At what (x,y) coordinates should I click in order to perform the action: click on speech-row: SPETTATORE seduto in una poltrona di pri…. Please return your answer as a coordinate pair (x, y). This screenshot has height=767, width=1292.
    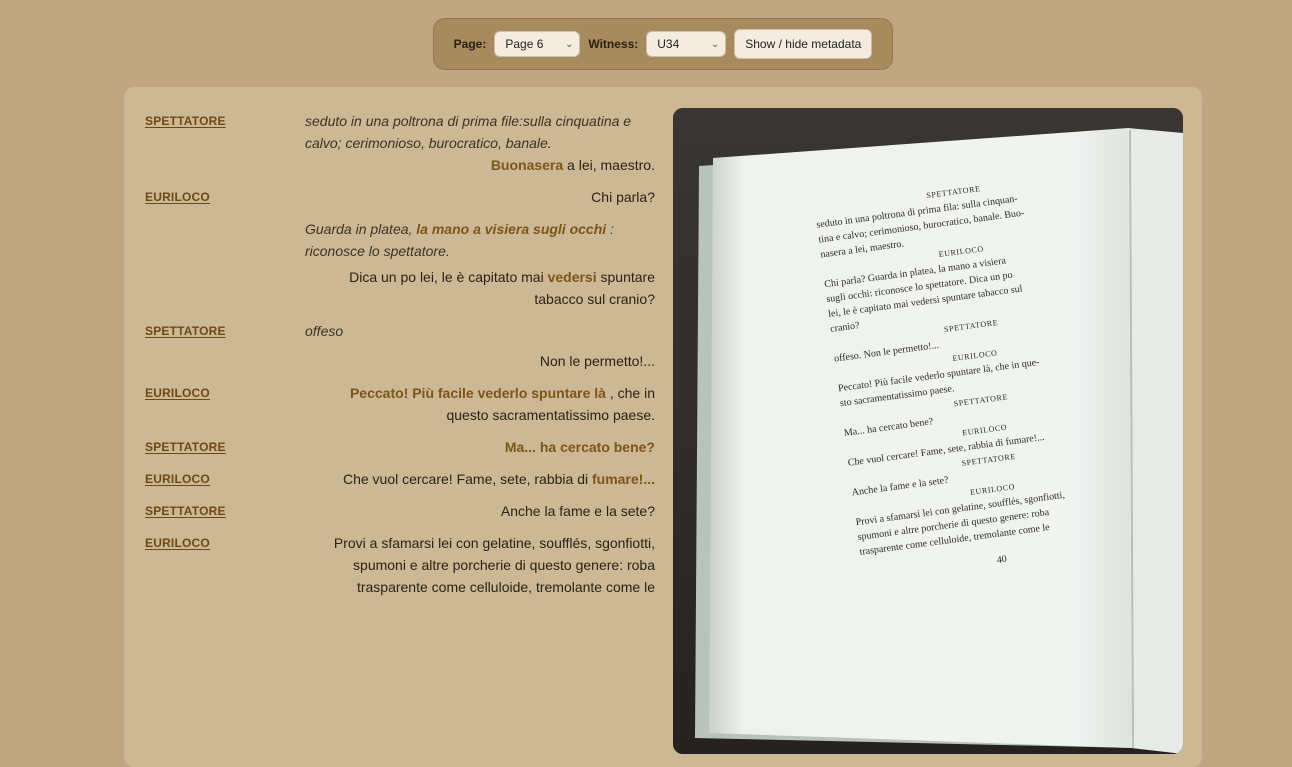
    Looking at the image, I should click on (400, 143).